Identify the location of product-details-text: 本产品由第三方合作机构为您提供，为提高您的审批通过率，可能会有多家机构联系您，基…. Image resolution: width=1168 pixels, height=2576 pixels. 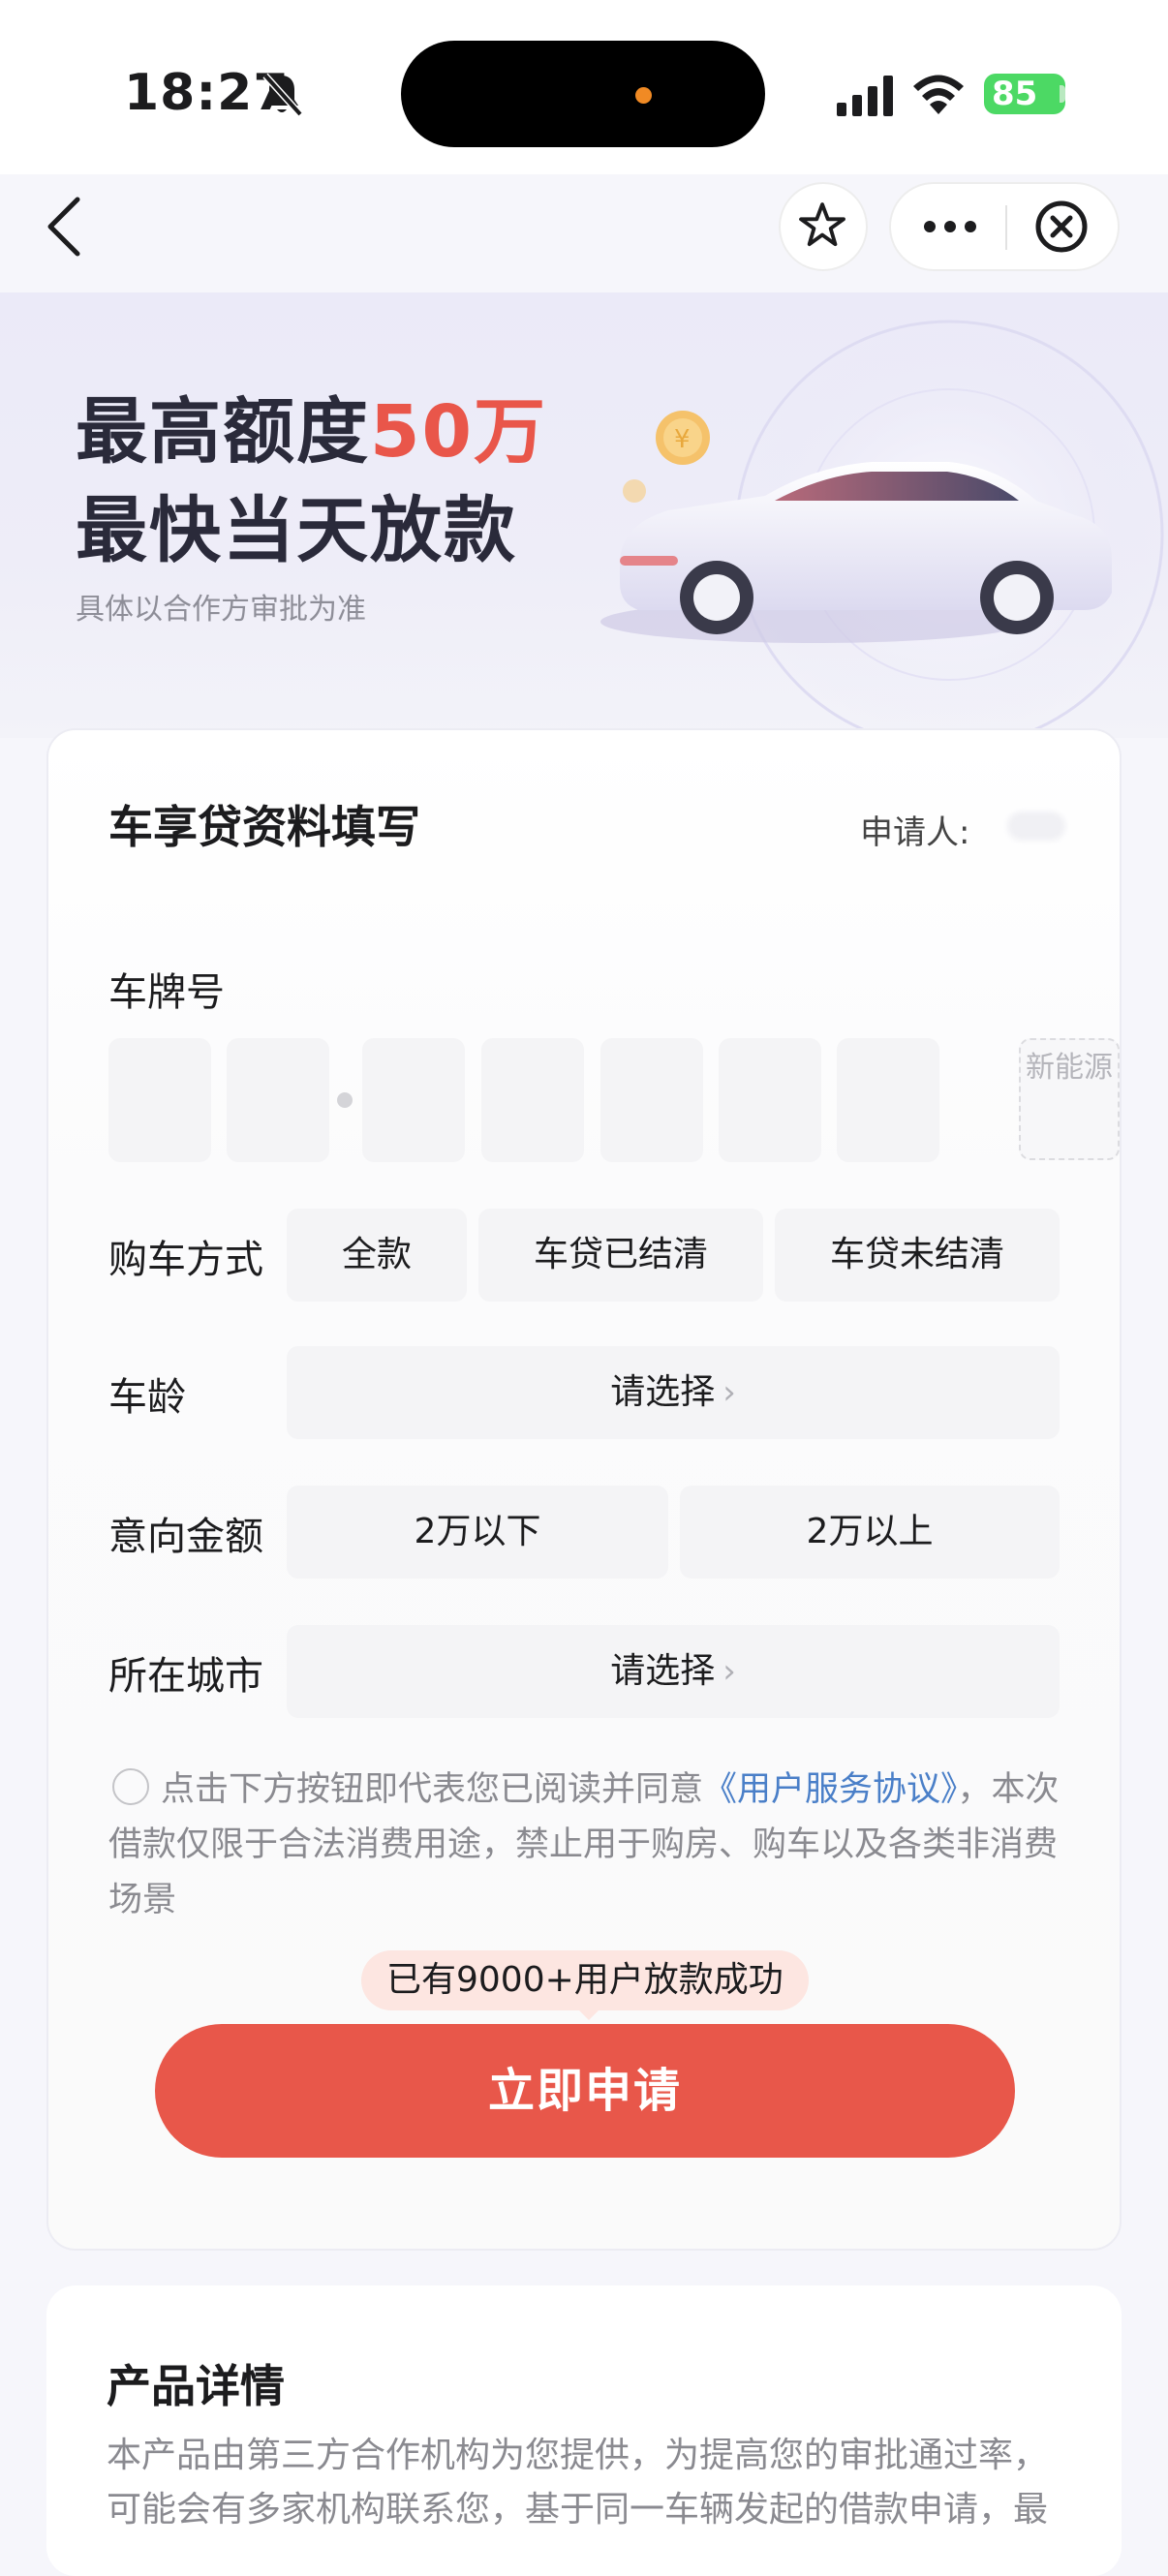
(578, 2483).